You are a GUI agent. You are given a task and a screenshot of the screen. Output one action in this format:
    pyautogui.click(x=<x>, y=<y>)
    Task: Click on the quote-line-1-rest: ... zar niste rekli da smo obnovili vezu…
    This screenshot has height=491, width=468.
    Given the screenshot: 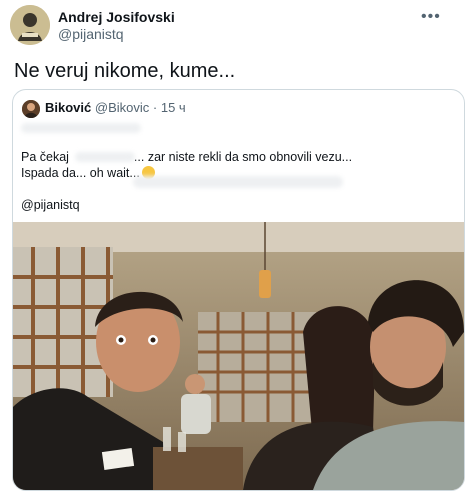 What is the action you would take?
    pyautogui.click(x=243, y=157)
    